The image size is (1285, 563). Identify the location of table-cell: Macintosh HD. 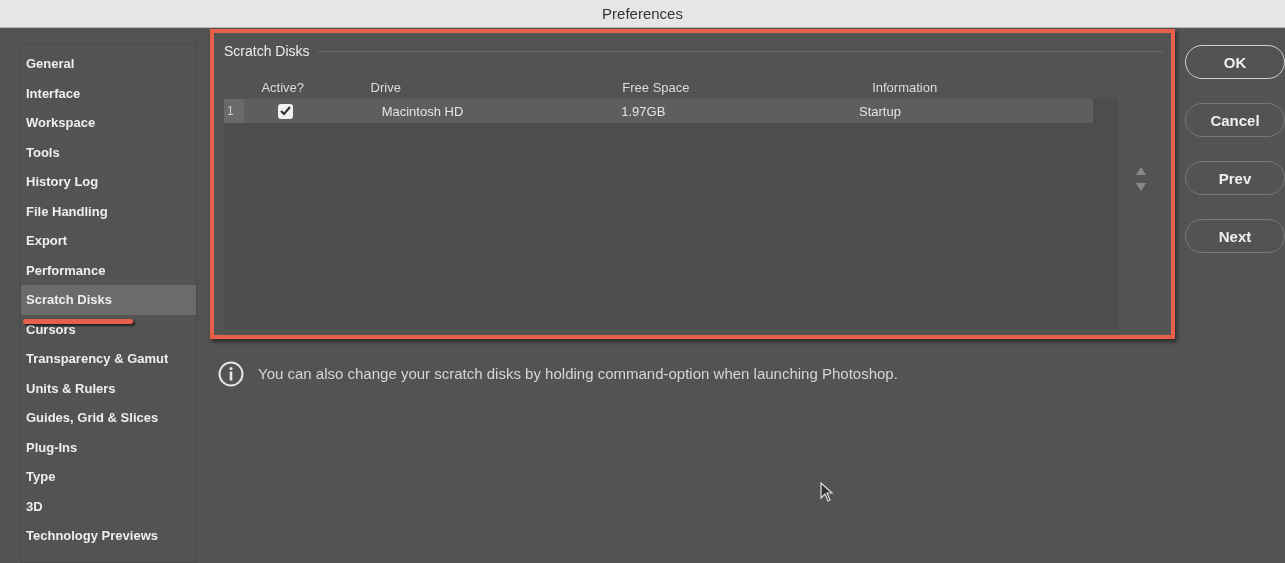
(422, 111).